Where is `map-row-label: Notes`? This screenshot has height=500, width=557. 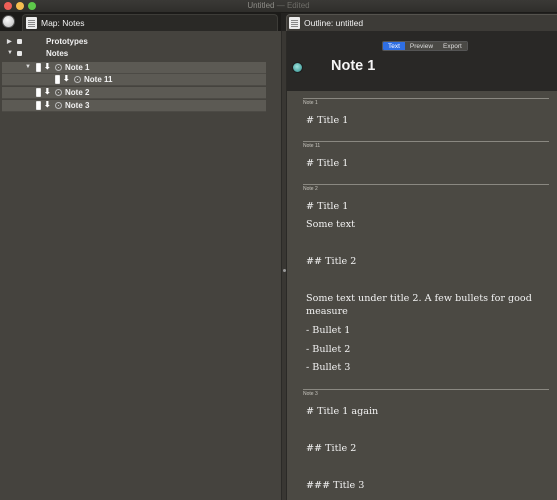
map-row-label: Notes is located at coordinates (57, 53).